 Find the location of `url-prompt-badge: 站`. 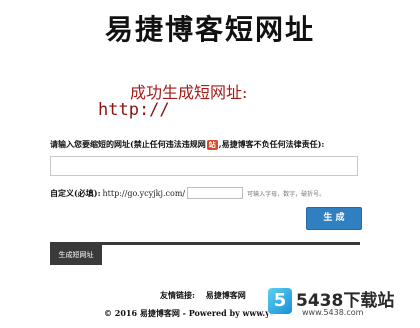

url-prompt-badge: 站 is located at coordinates (212, 145).